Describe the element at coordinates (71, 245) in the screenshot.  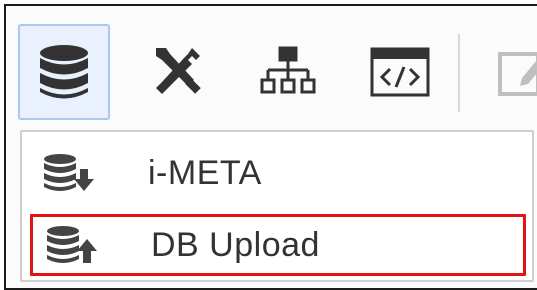
I see `database-upload-icon` at that location.